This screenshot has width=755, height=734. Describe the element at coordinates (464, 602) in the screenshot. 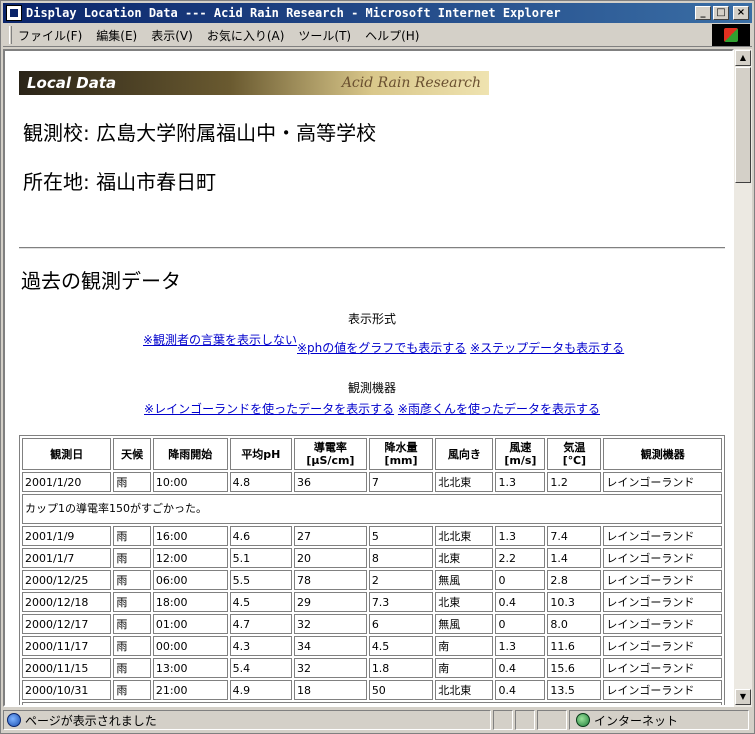

I see `table-cell: 北東` at that location.